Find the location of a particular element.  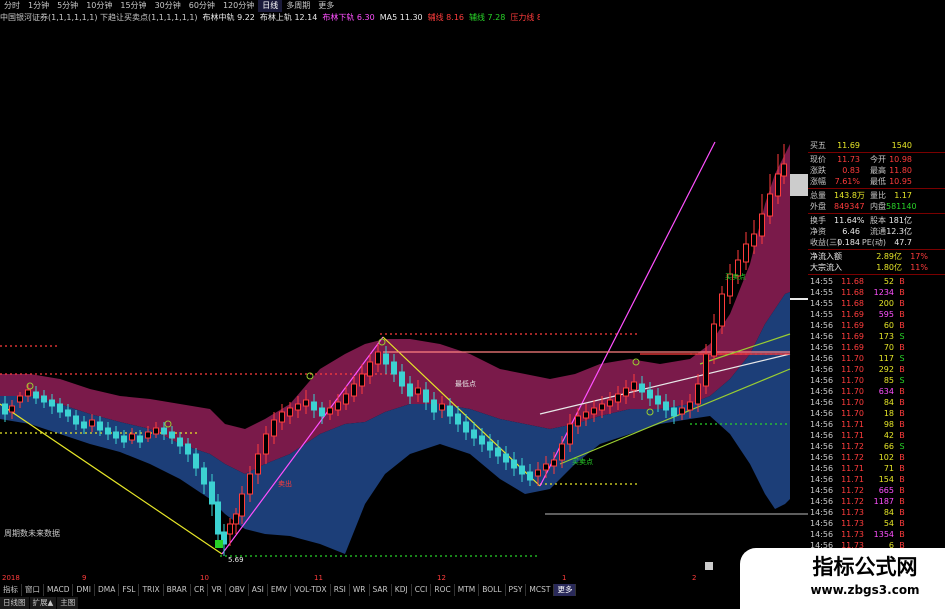

volume-marker is located at coordinates (709, 566).